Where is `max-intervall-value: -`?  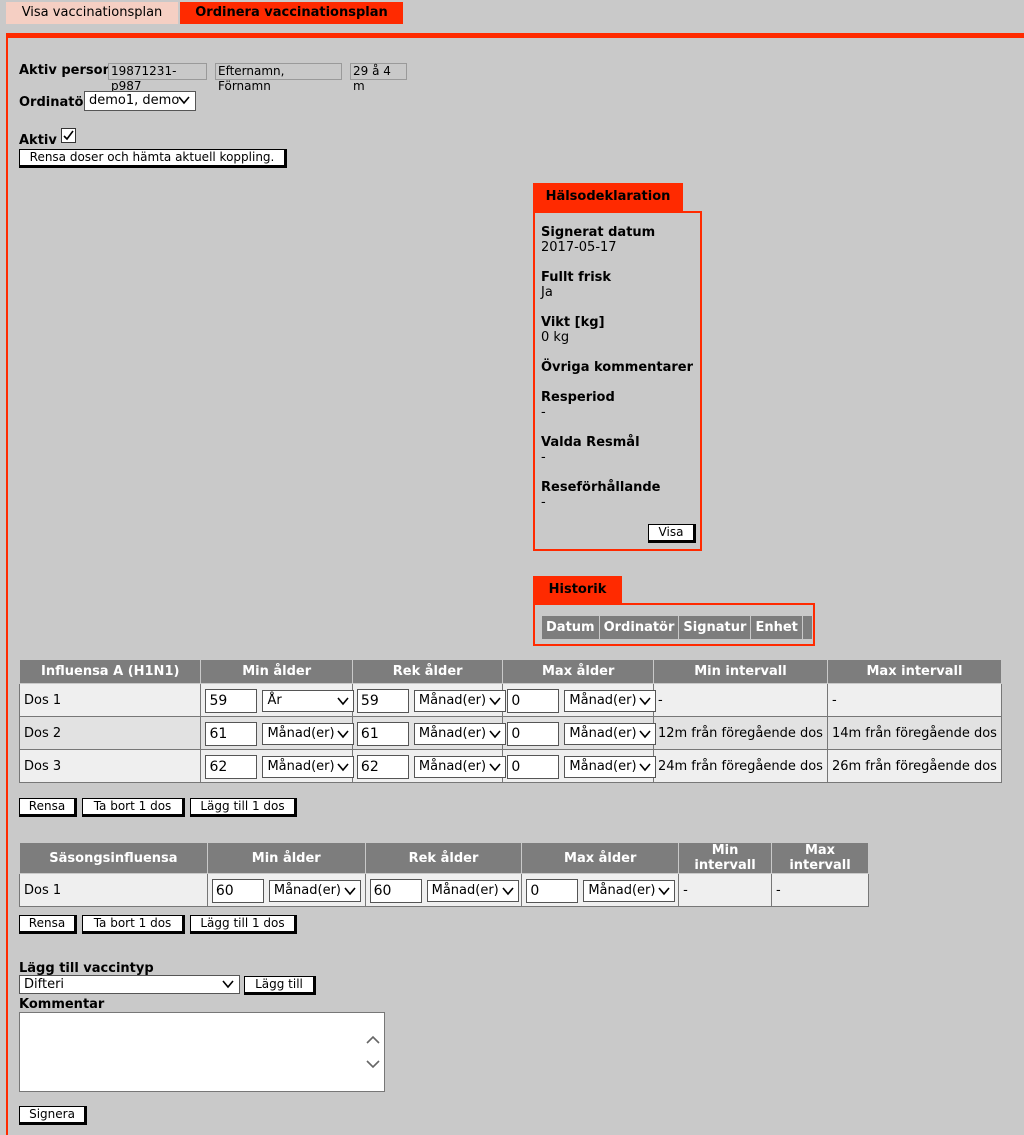
max-intervall-value: - is located at coordinates (914, 700).